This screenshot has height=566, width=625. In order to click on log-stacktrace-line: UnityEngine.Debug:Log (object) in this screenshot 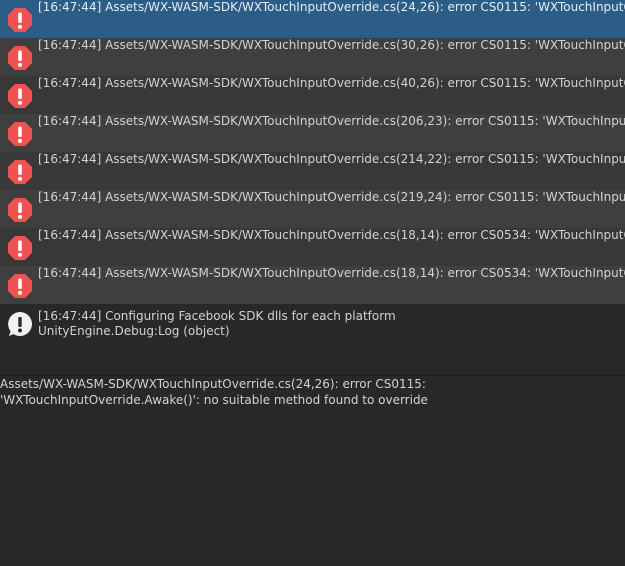, I will do `click(134, 331)`.